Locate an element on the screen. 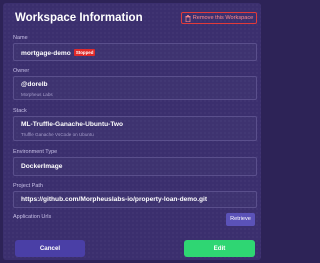 Image resolution: width=320 pixels, height=263 pixels. name-field: mortgage-demo Stopped is located at coordinates (135, 52).